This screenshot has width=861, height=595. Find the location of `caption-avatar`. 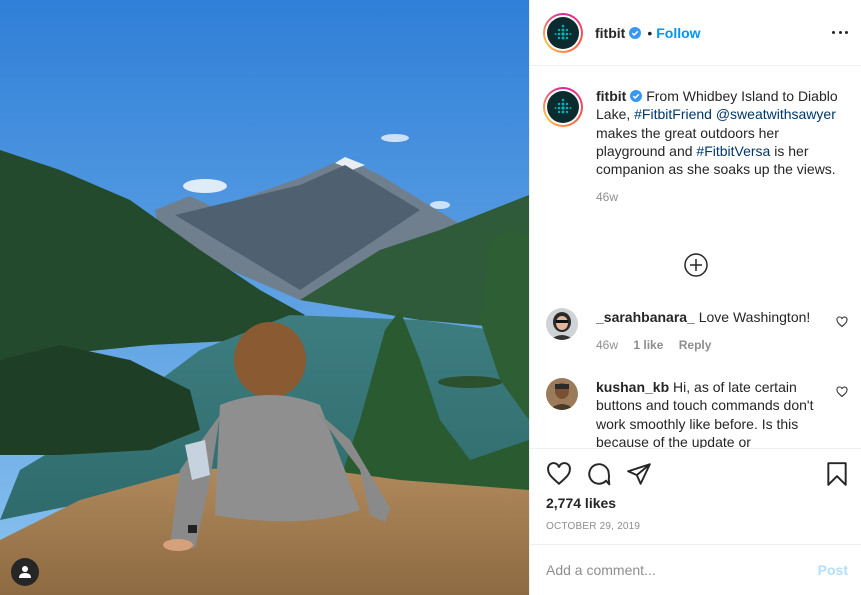

caption-avatar is located at coordinates (563, 107).